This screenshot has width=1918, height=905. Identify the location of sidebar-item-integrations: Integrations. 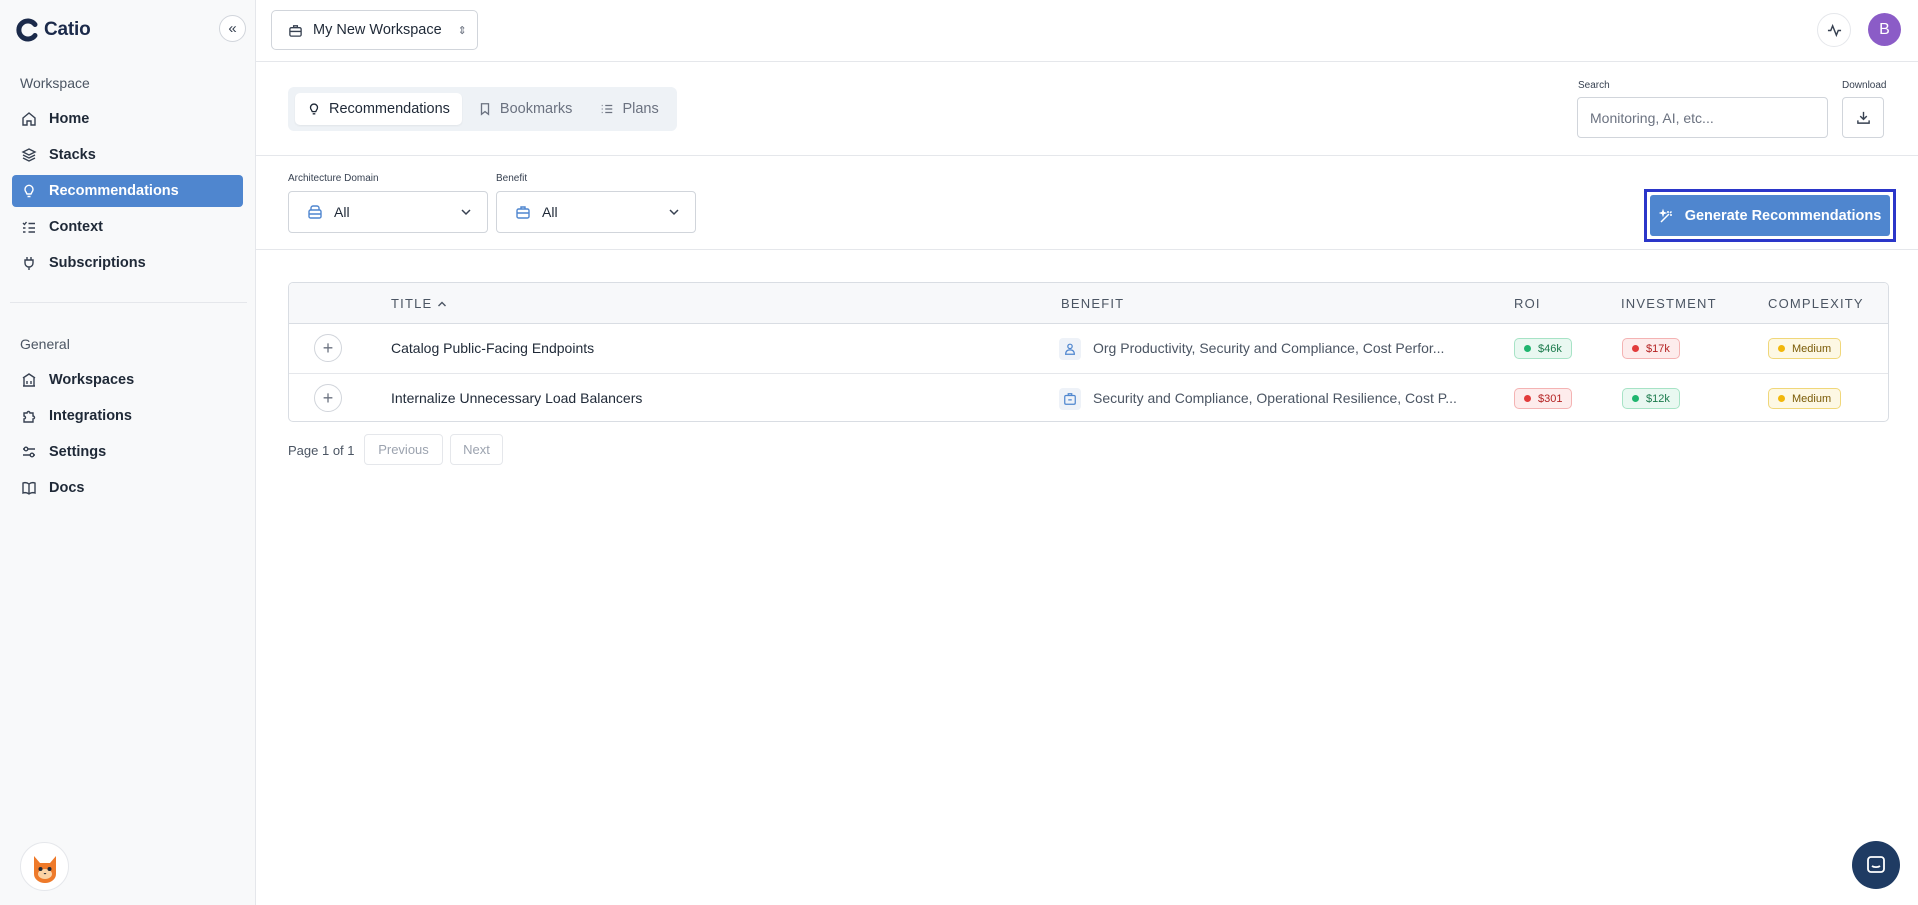
(127, 416).